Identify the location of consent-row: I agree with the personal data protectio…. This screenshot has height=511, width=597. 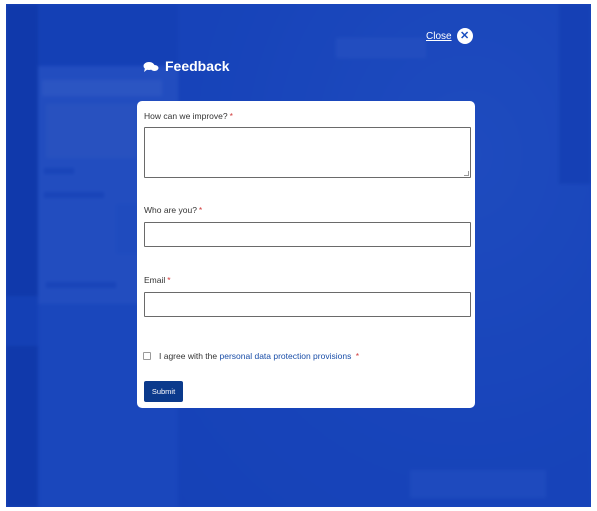
(251, 356).